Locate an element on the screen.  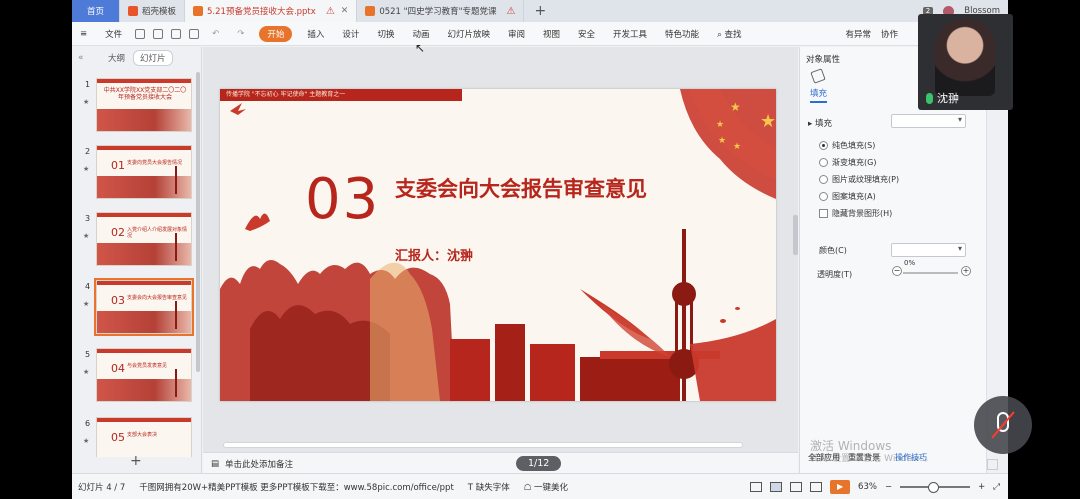
thumb-row-current: 4 ★ 03 支委会向大会报告审查意见 is located at coordinates (137, 309).